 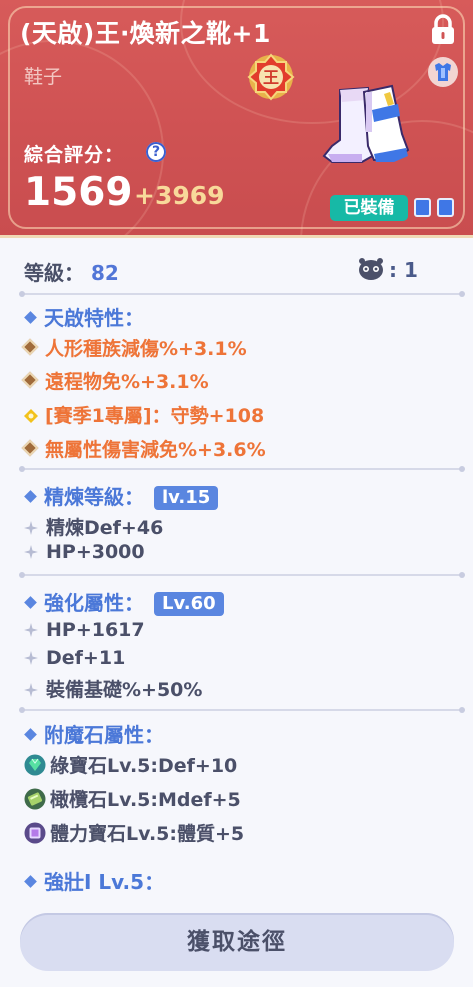 What do you see at coordinates (115, 380) in the screenshot?
I see `awaken-attr: 遠程物免%+3.1%` at bounding box center [115, 380].